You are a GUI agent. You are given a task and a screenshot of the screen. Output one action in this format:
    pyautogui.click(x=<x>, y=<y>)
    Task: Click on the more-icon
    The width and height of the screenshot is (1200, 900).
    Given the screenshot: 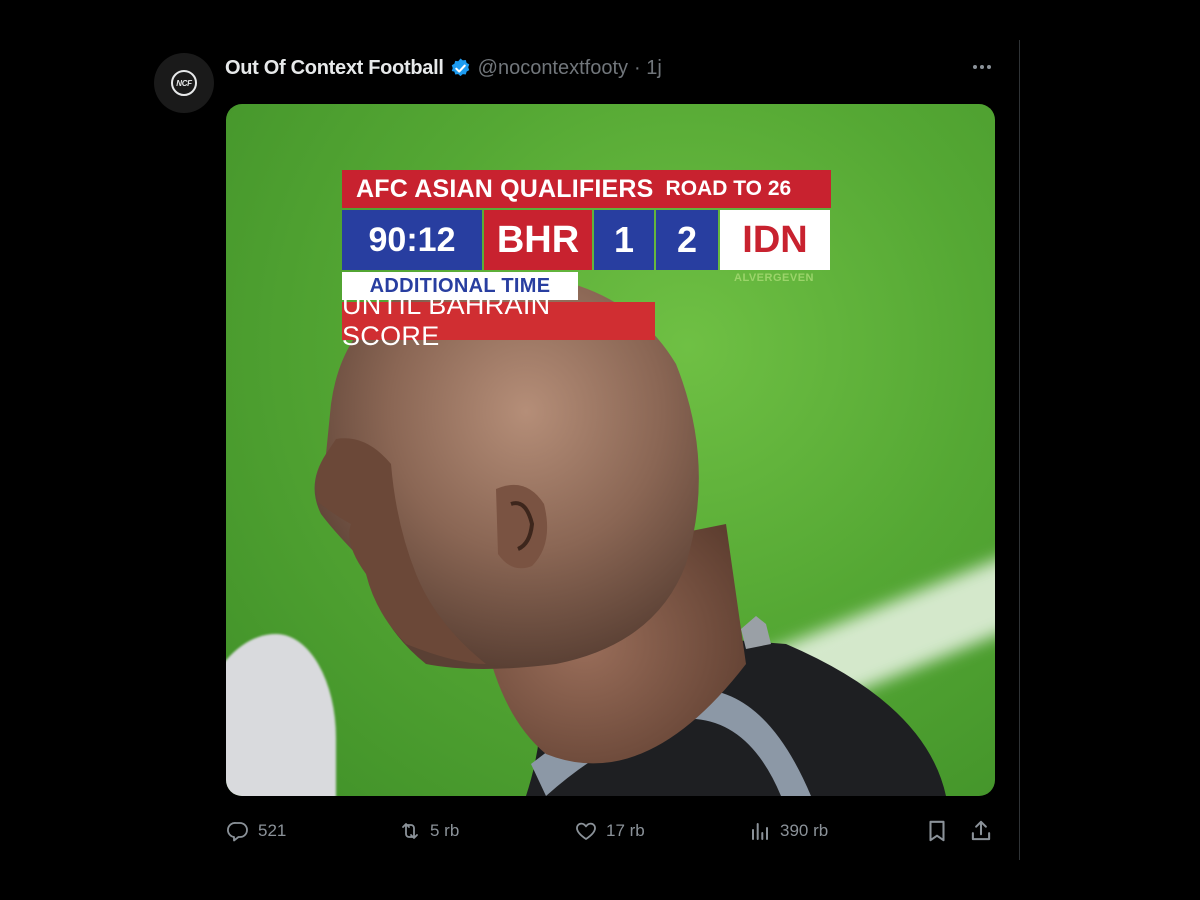 What is the action you would take?
    pyautogui.click(x=982, y=67)
    